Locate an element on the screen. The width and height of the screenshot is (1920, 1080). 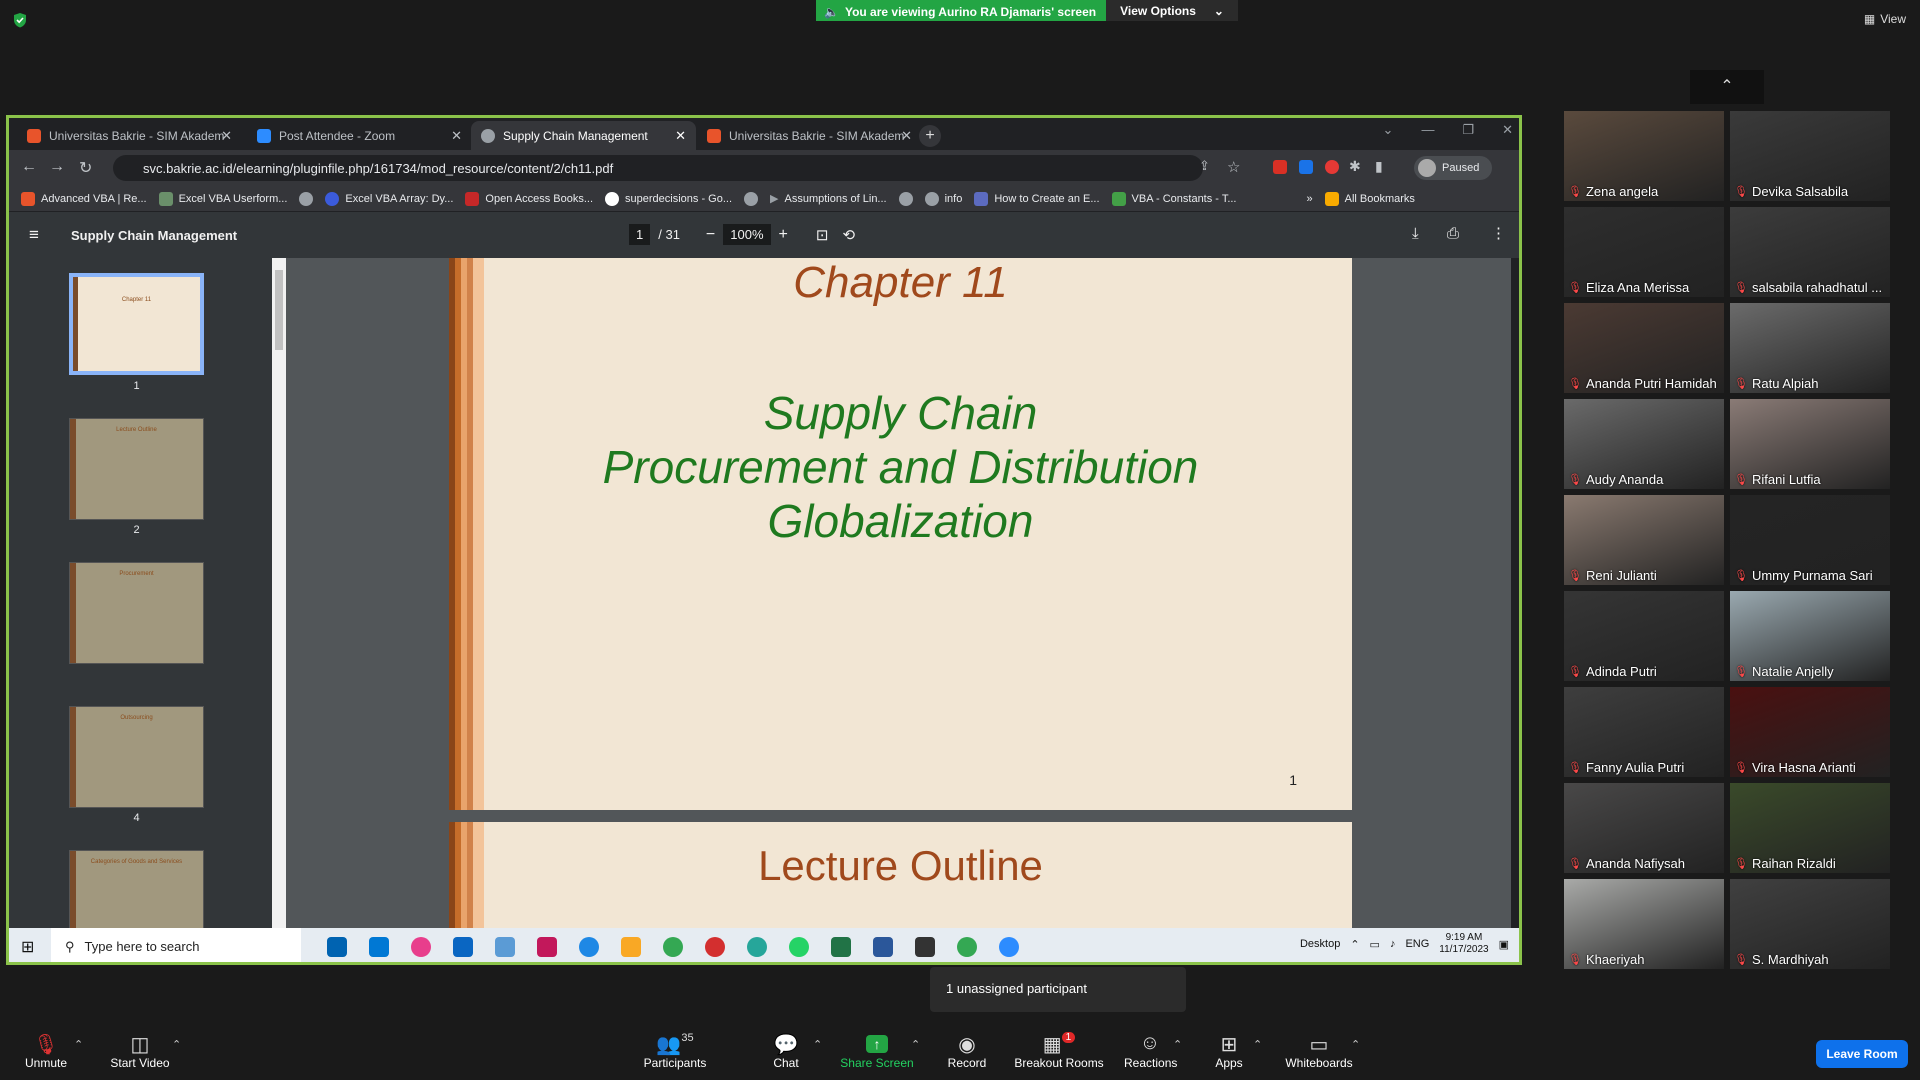
browser-tab: Universitas Bakrie - SIM Akadem ✕ is located at coordinates (809, 135).